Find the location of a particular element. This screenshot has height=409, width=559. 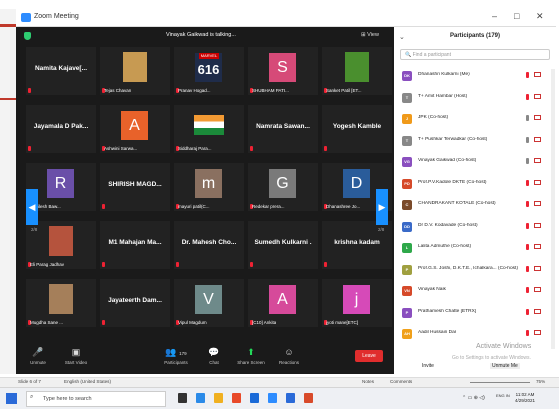

notes-button: Notes is located at coordinates (368, 381).